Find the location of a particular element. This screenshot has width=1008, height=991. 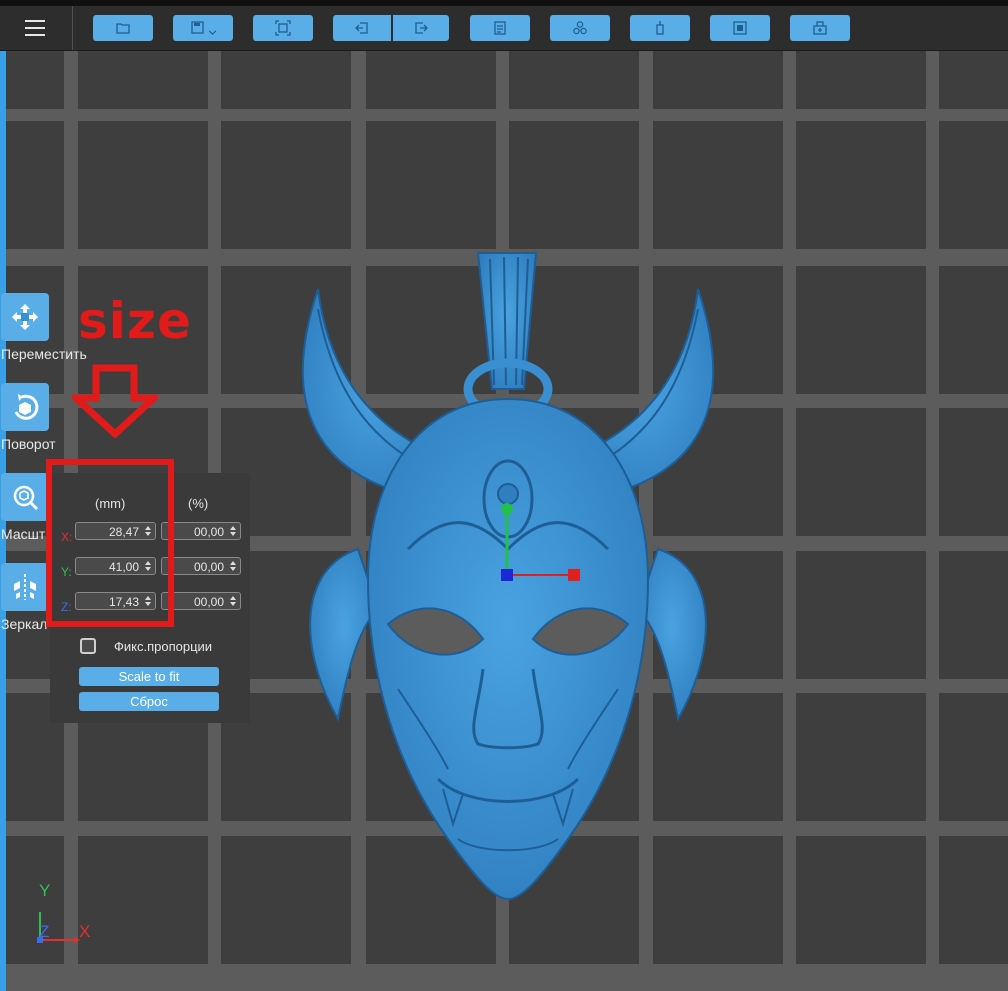

axis-y-label: Y is located at coordinates (45, 890).